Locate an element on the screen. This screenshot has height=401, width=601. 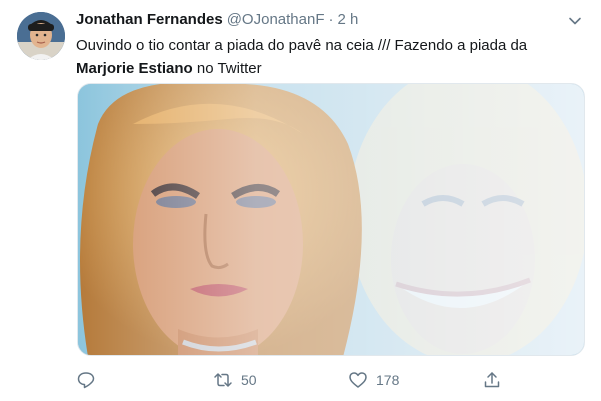
share-button is located at coordinates (492, 380).